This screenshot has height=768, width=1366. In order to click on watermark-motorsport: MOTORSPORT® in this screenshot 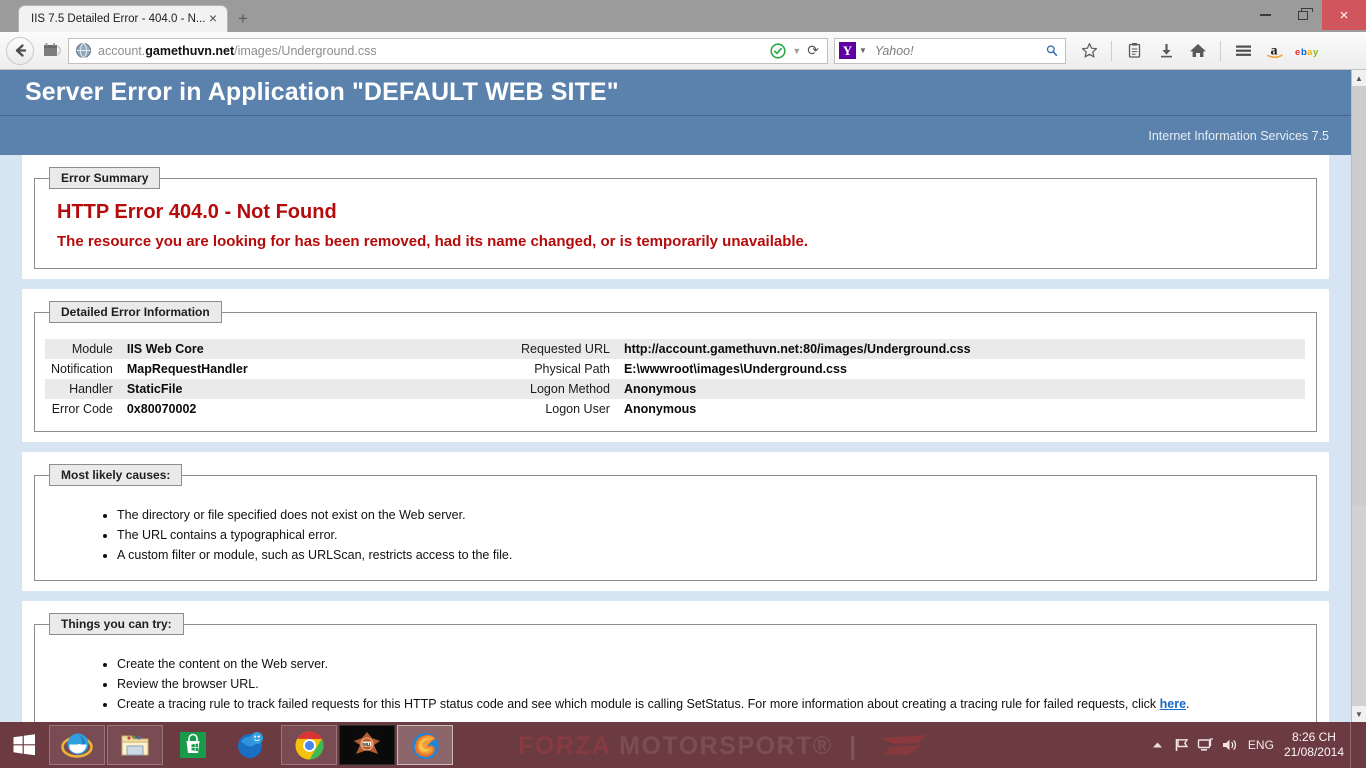, I will do `click(726, 746)`.